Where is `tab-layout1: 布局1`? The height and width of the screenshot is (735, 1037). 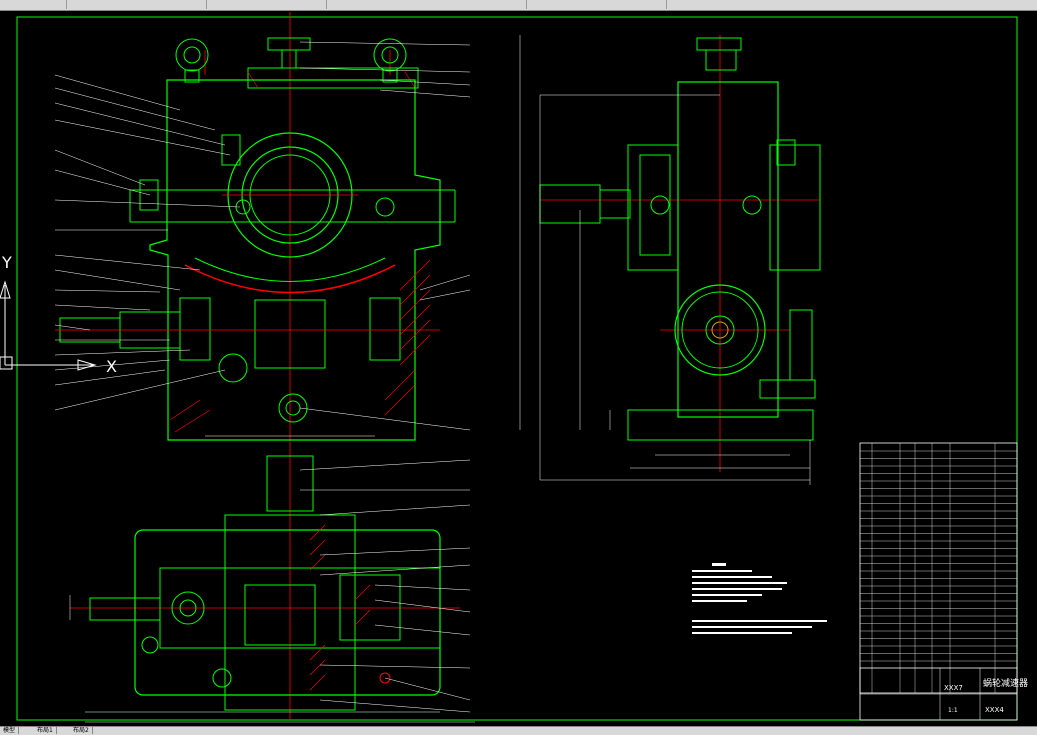
tab-layout1: 布局1 is located at coordinates (45, 730).